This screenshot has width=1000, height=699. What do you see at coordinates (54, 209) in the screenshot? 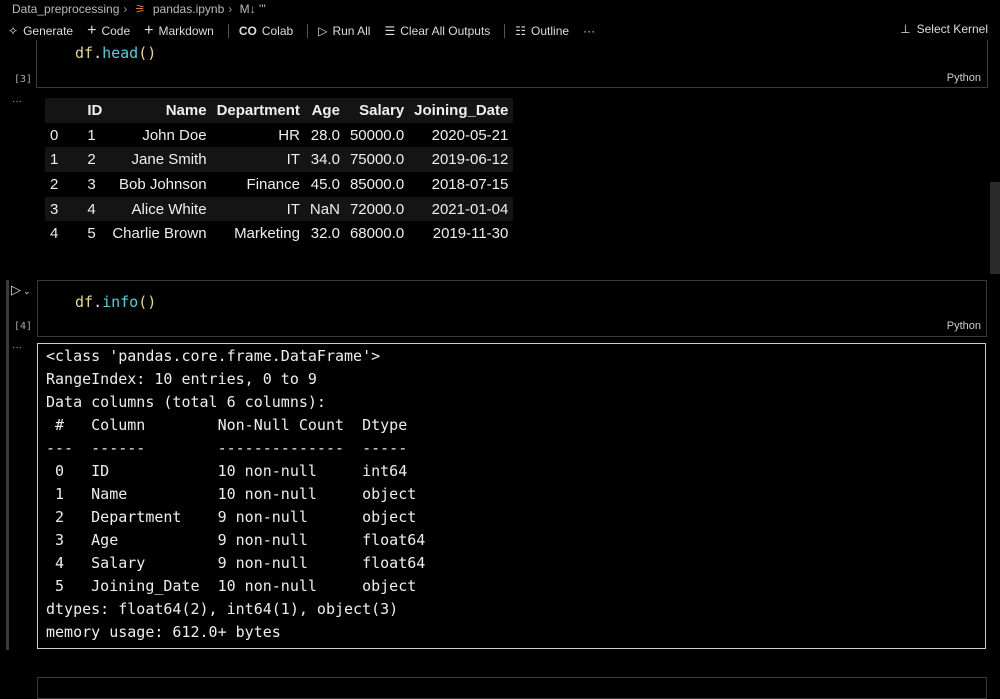
I see `row-index: 3` at bounding box center [54, 209].